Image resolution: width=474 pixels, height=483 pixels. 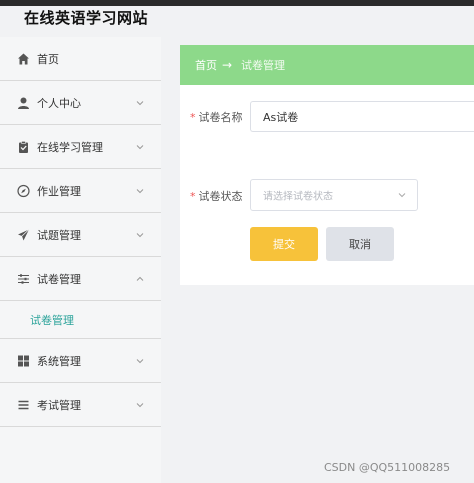 I want to click on breadcrumb-current: 试卷管理, so click(x=263, y=65).